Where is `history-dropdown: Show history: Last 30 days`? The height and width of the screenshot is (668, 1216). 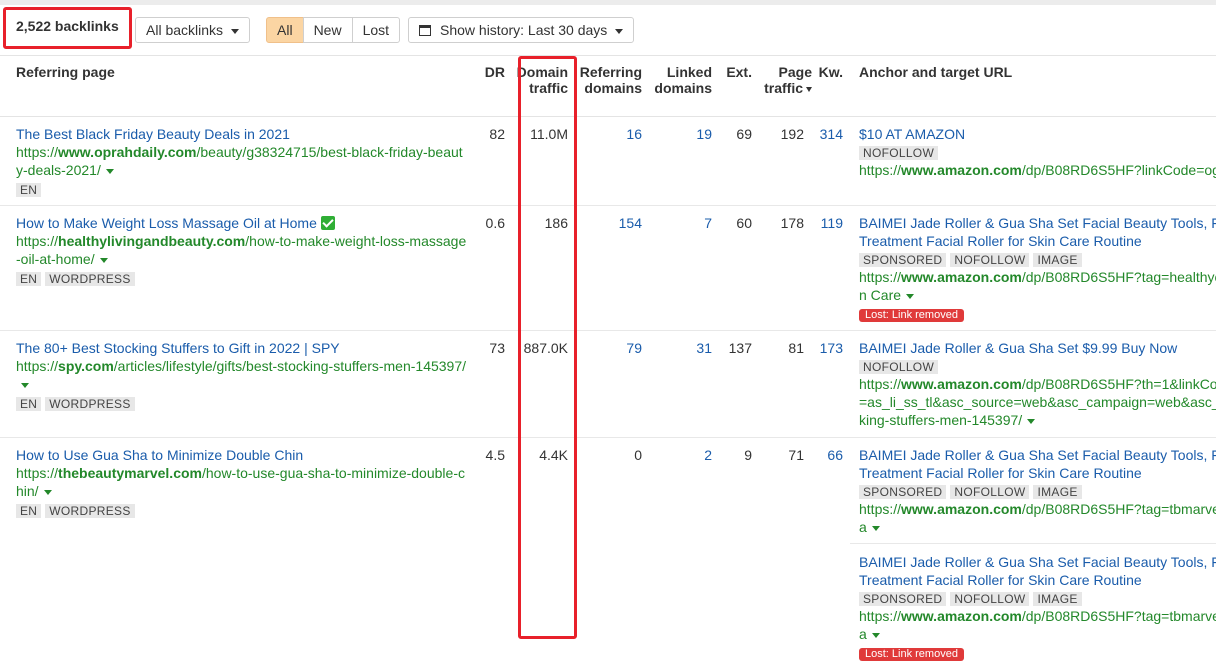 history-dropdown: Show history: Last 30 days is located at coordinates (521, 30).